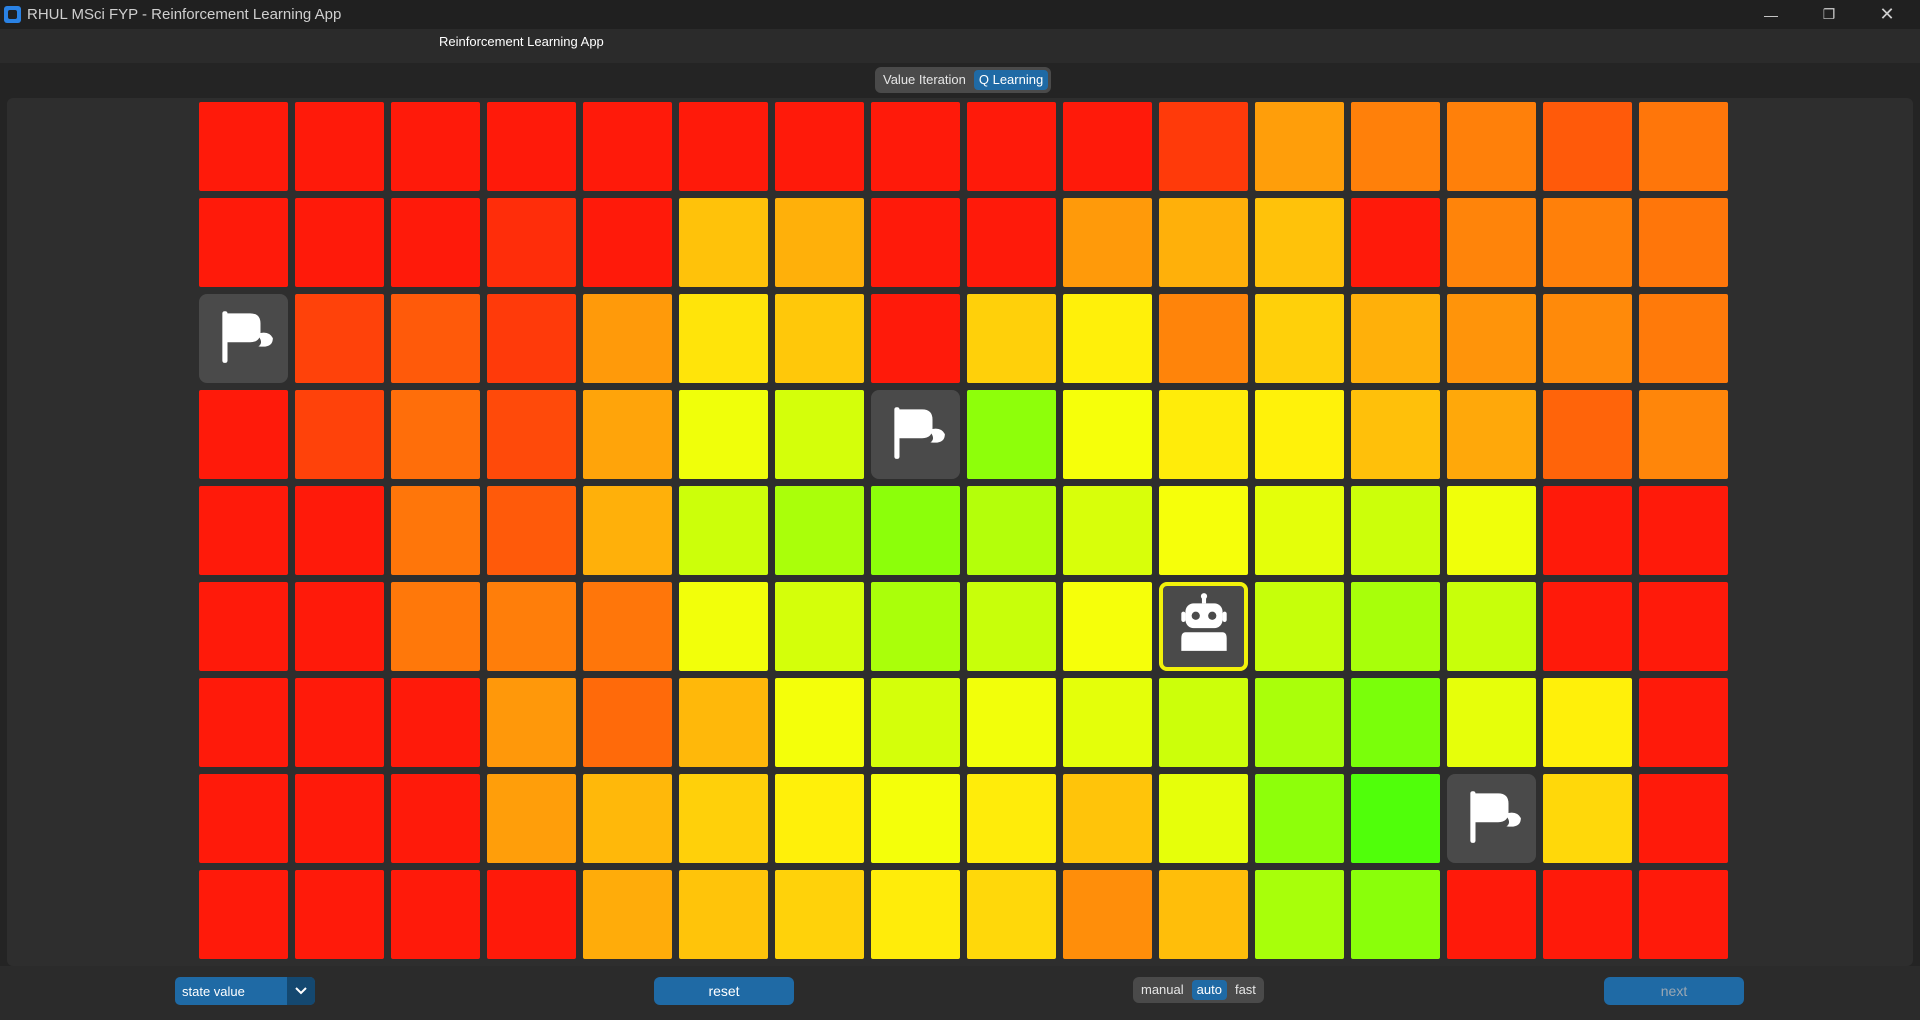  Describe the element at coordinates (1162, 990) in the screenshot. I see `speed-option-manual: manual` at that location.